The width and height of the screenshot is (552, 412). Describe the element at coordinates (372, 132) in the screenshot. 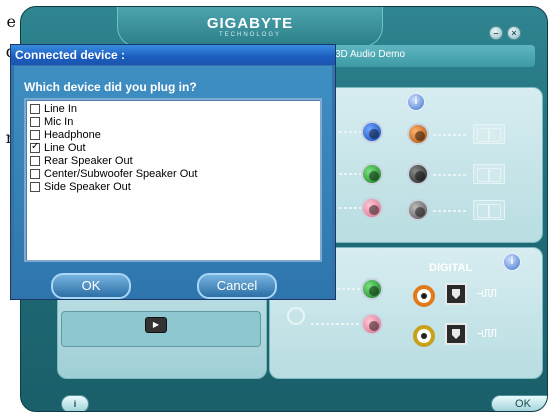

I see `jack-blue-icon` at that location.